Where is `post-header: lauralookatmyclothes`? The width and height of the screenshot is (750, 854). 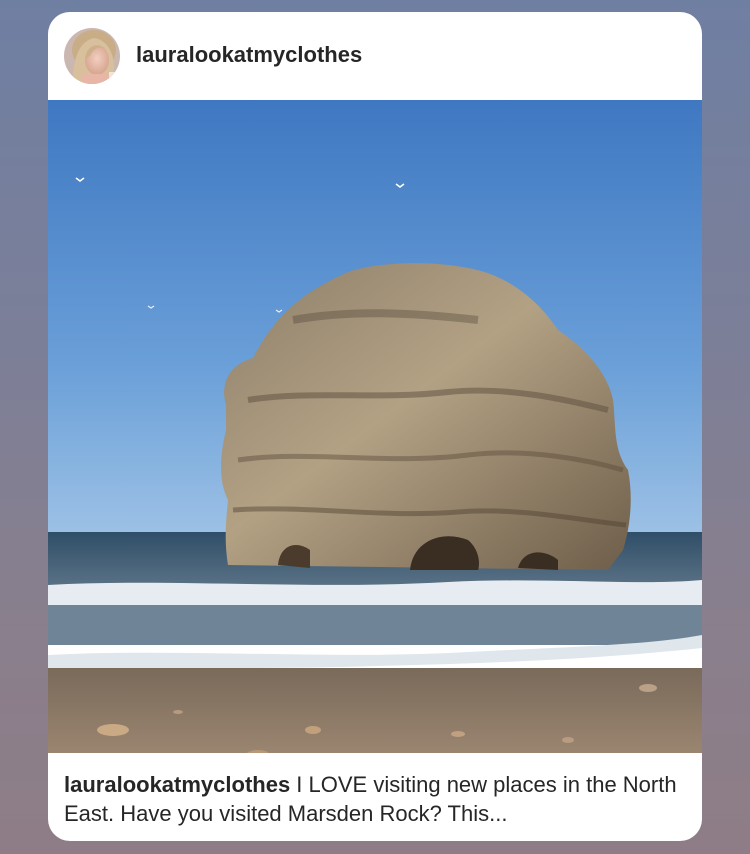
post-header: lauralookatmyclothes is located at coordinates (375, 56).